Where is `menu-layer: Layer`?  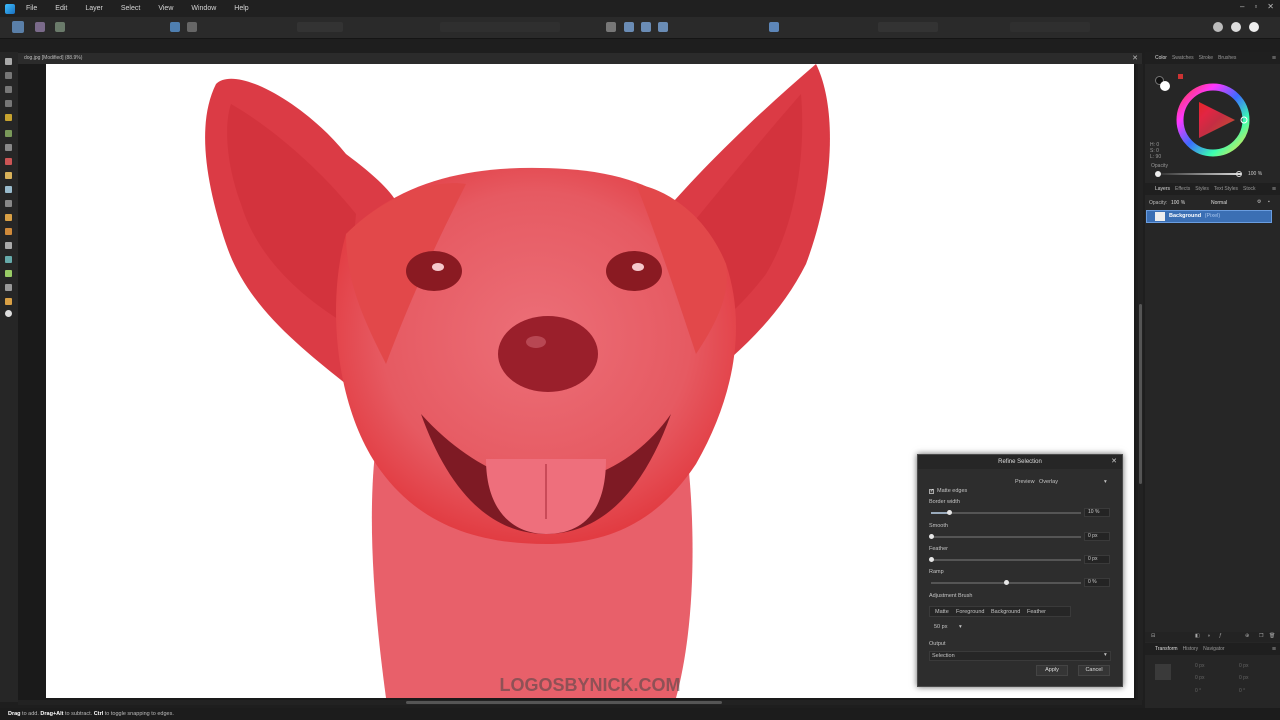 menu-layer: Layer is located at coordinates (94, 8).